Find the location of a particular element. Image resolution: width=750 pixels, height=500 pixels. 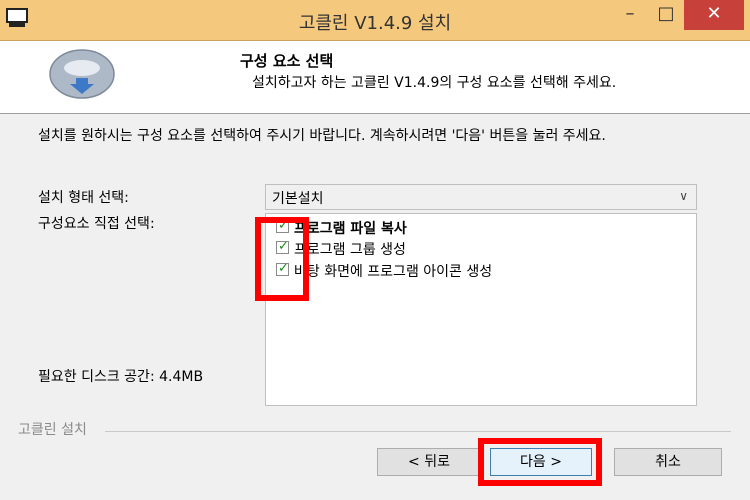

maximize-button: □ is located at coordinates (666, 15).